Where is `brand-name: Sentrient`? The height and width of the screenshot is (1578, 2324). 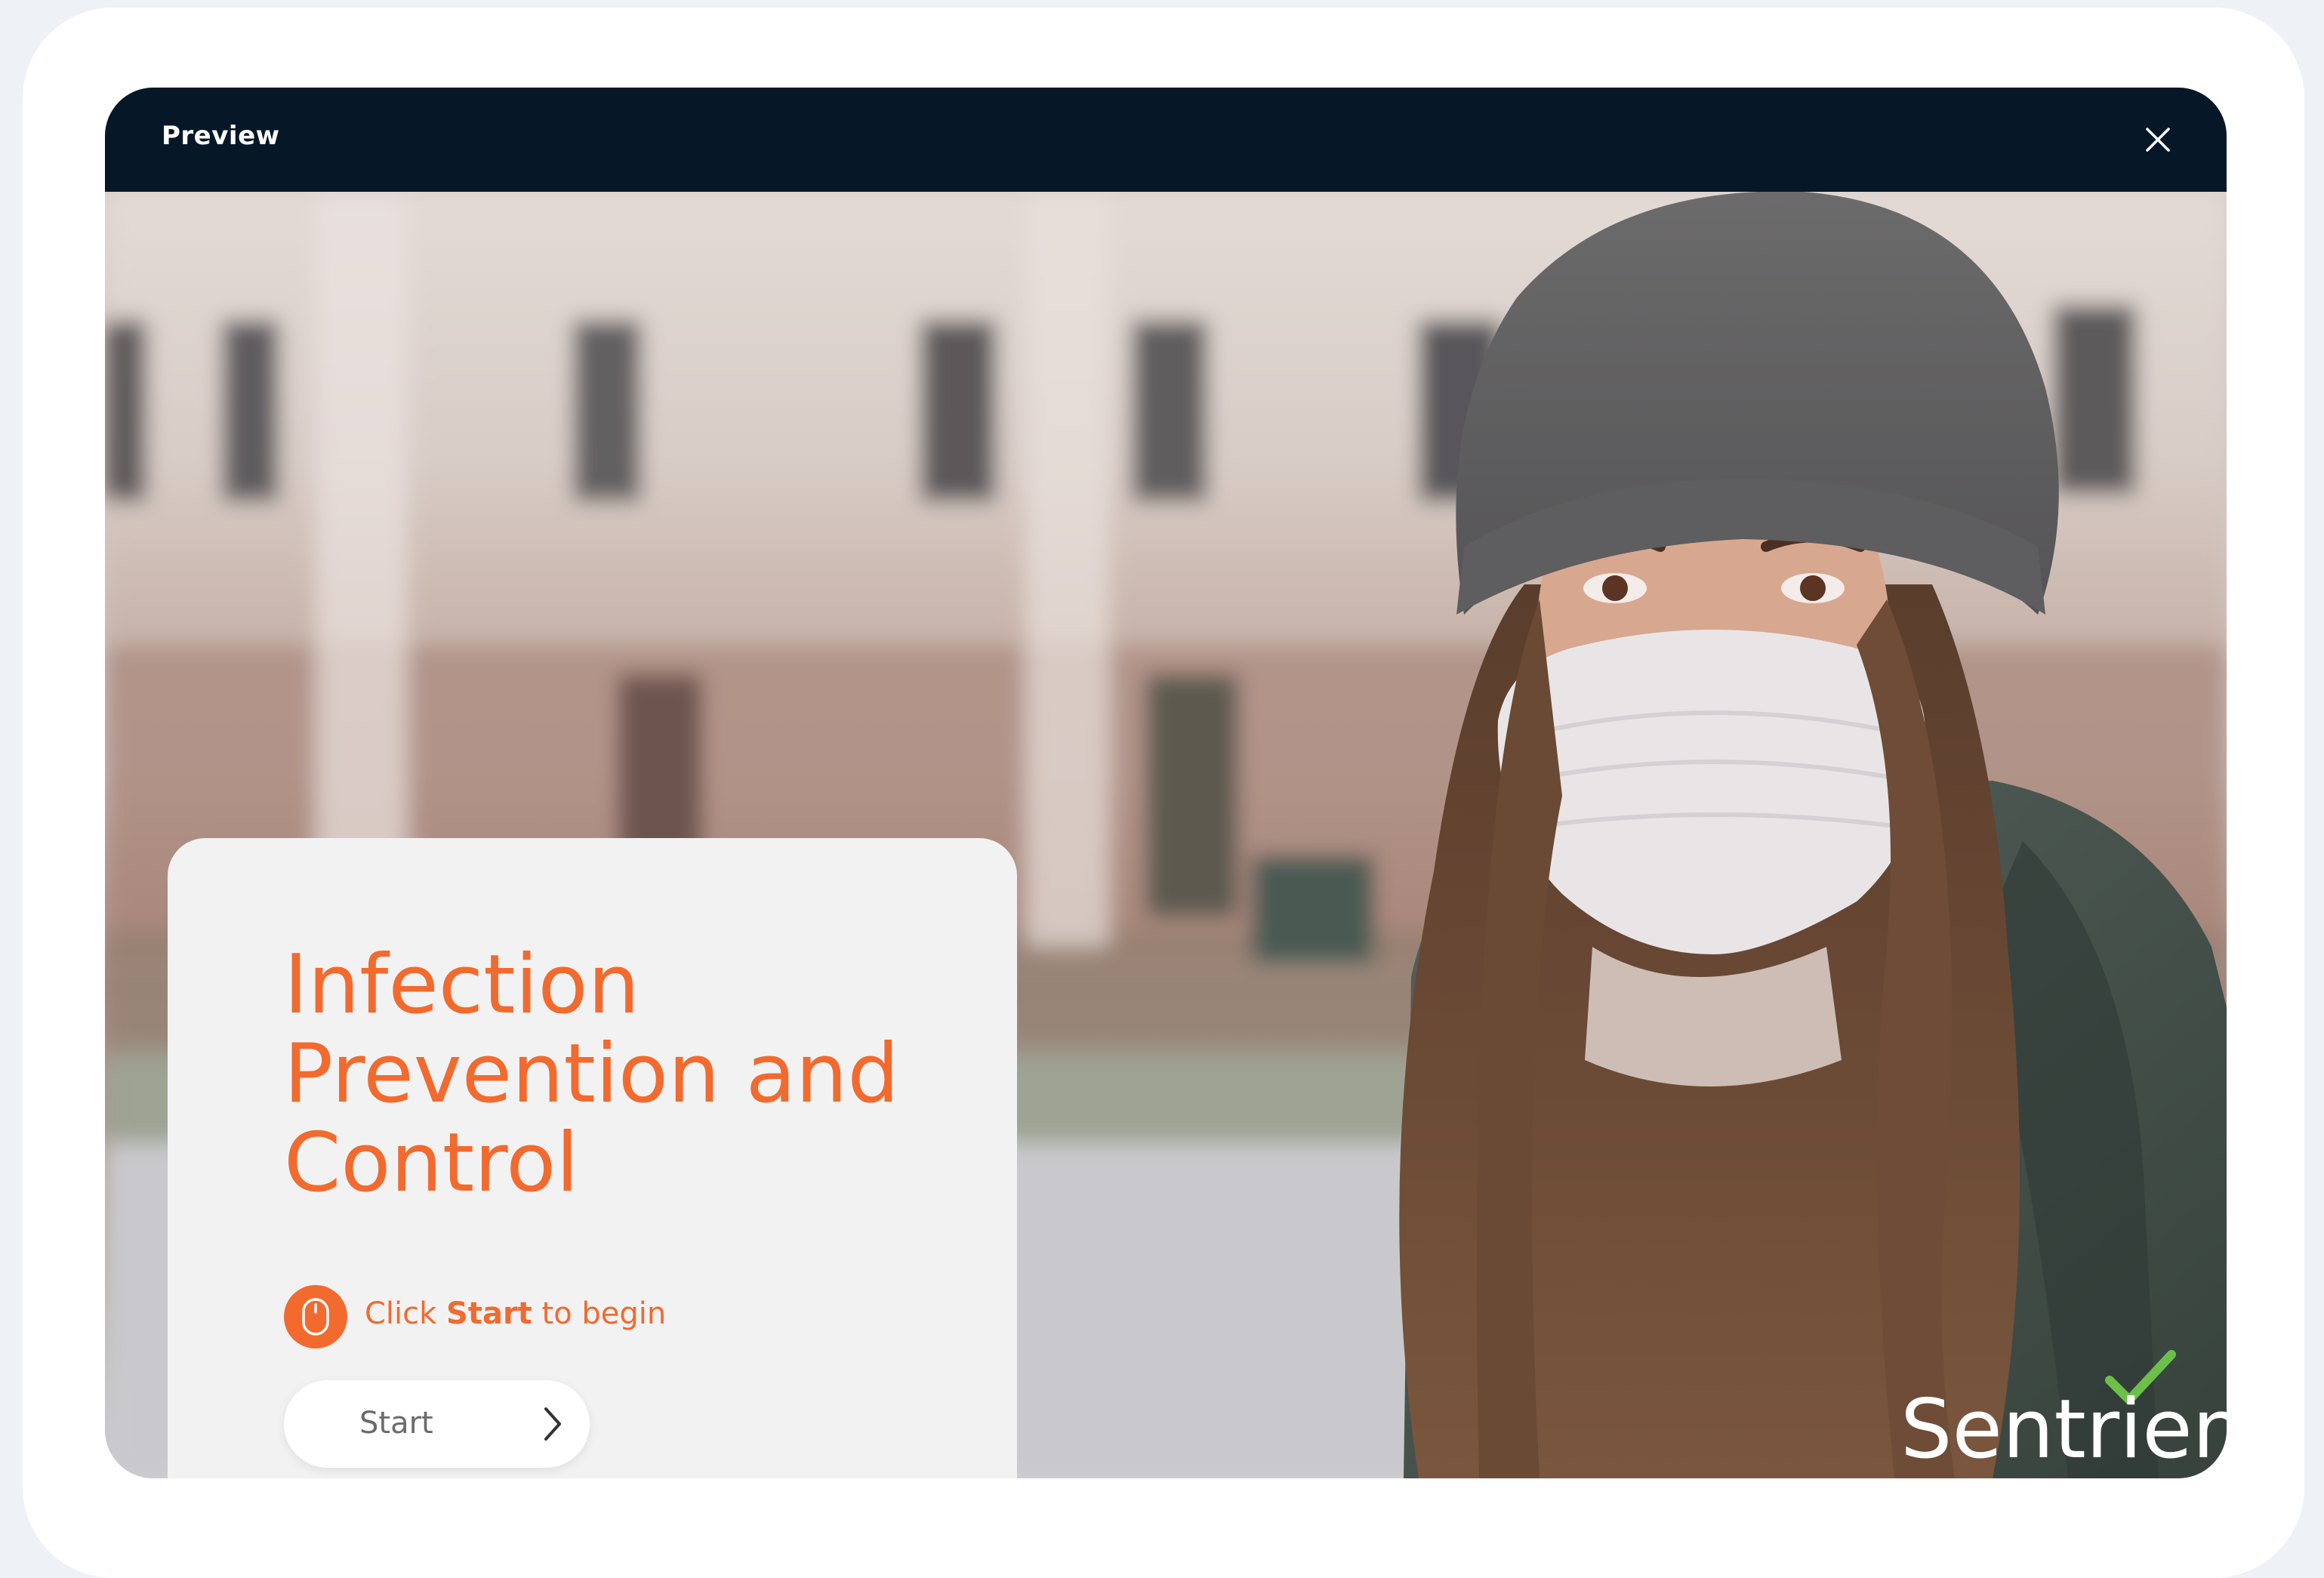 brand-name: Sentrient is located at coordinates (2063, 1429).